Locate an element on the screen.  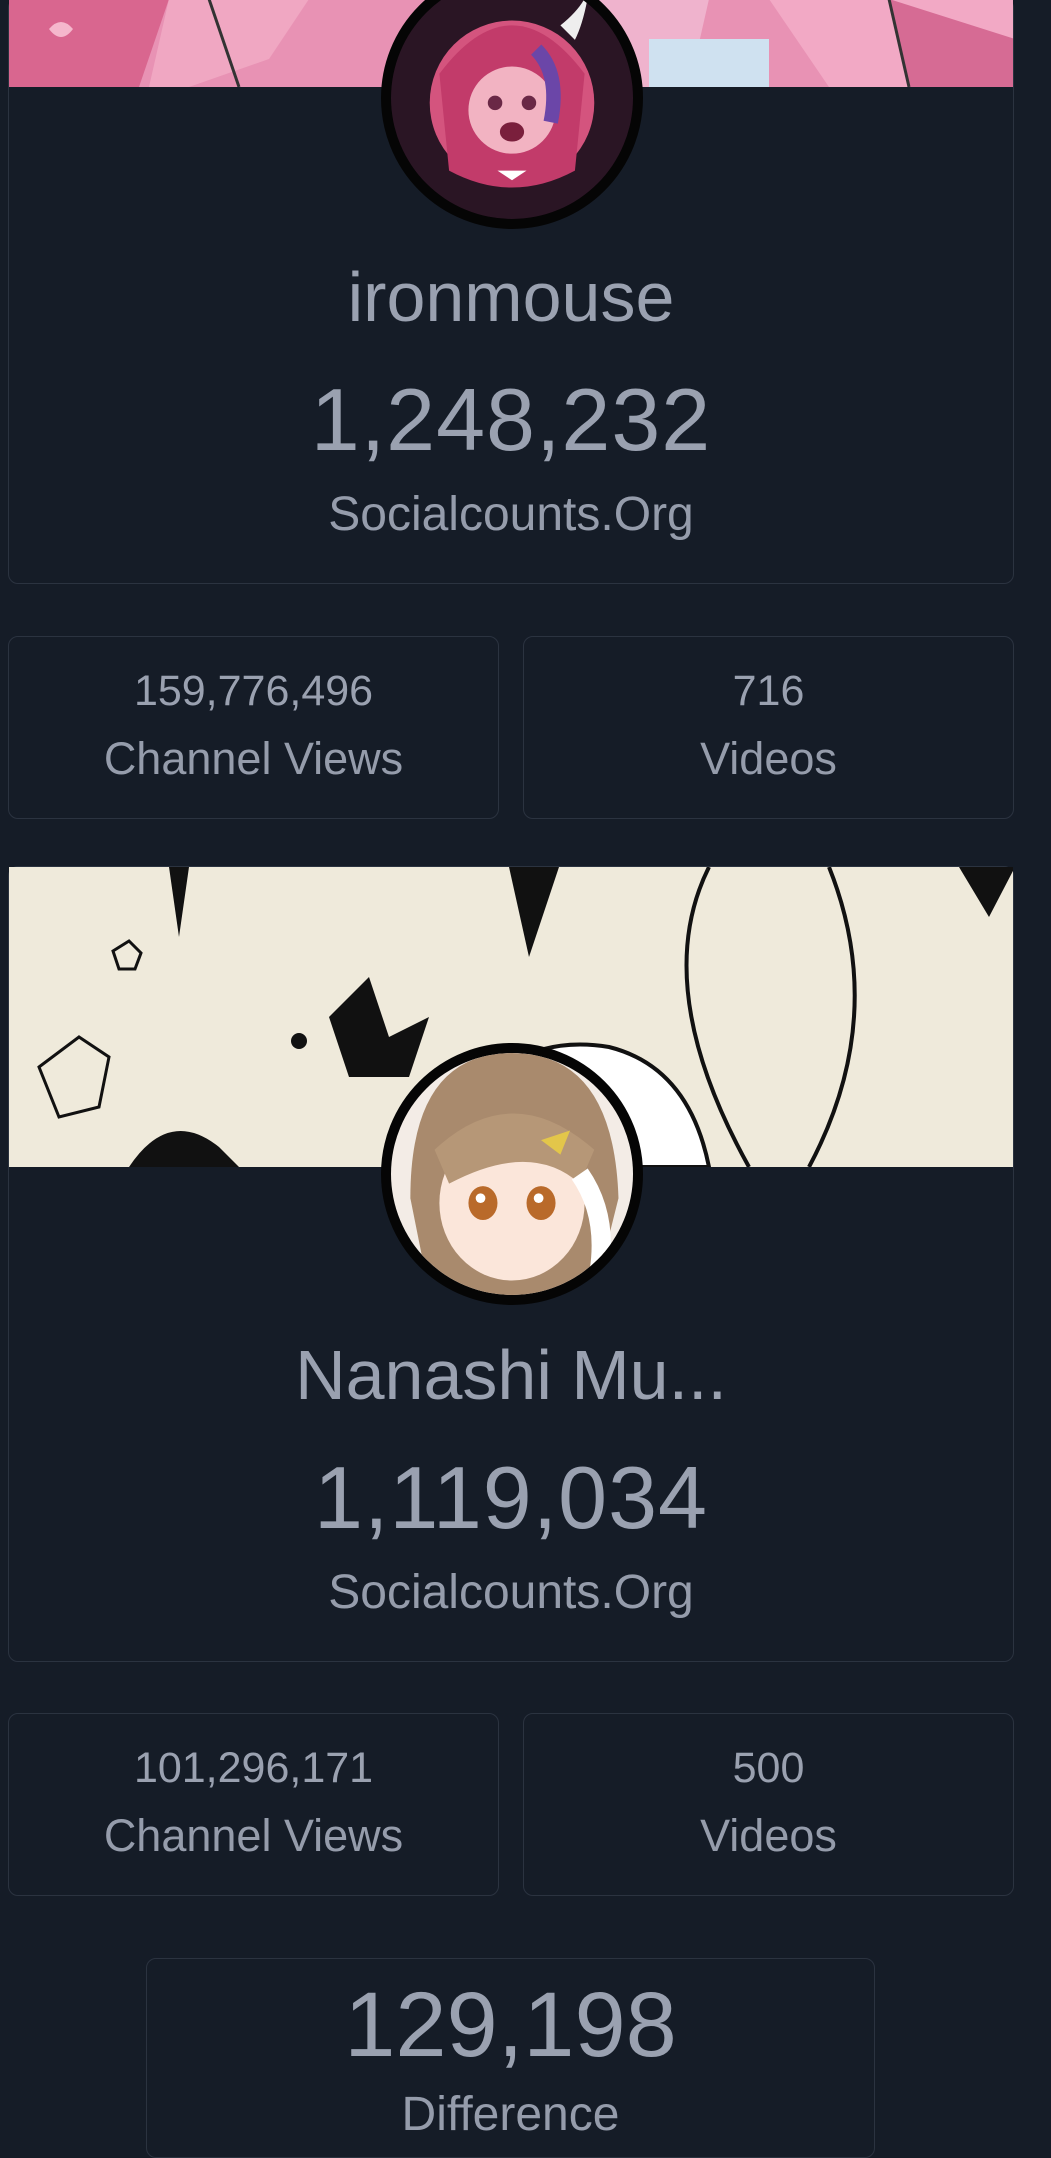
videos-value-2: 500 is located at coordinates (768, 1768).